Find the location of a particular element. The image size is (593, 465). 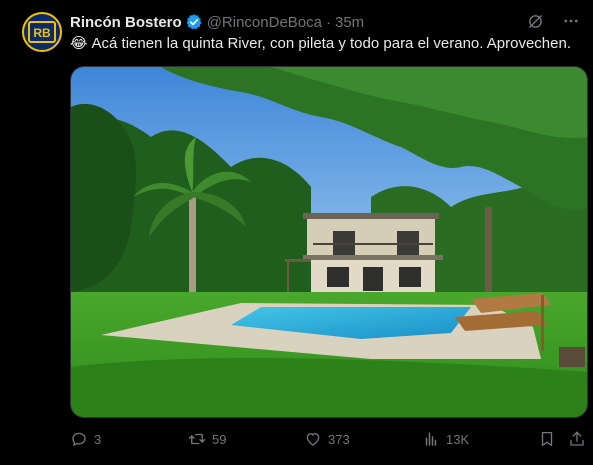

bookmark-button is located at coordinates (547, 439).